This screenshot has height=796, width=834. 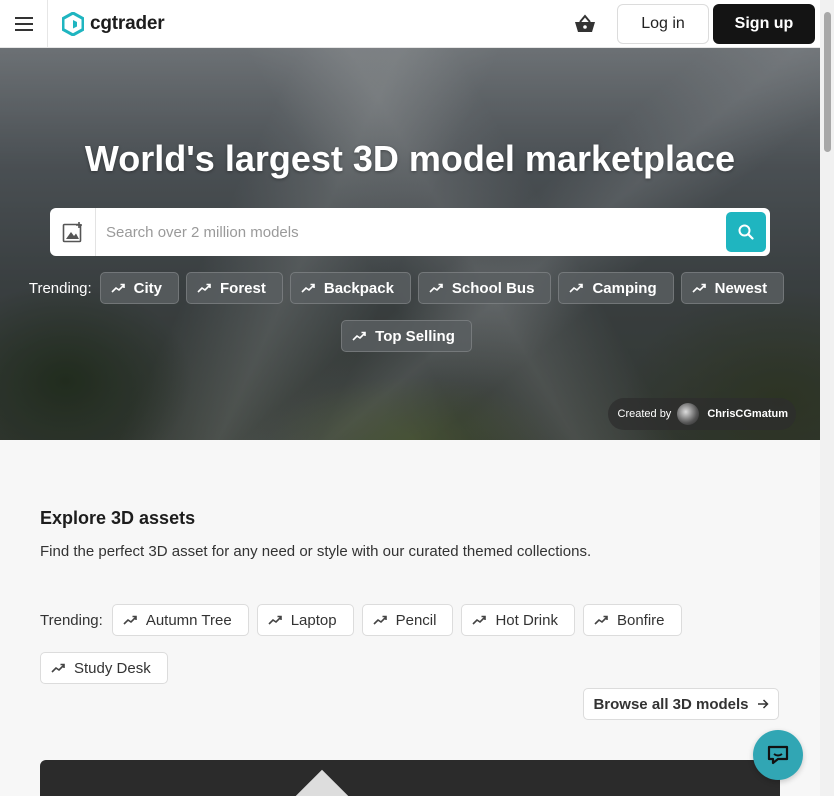 I want to click on arrow-right-icon, so click(x=763, y=704).